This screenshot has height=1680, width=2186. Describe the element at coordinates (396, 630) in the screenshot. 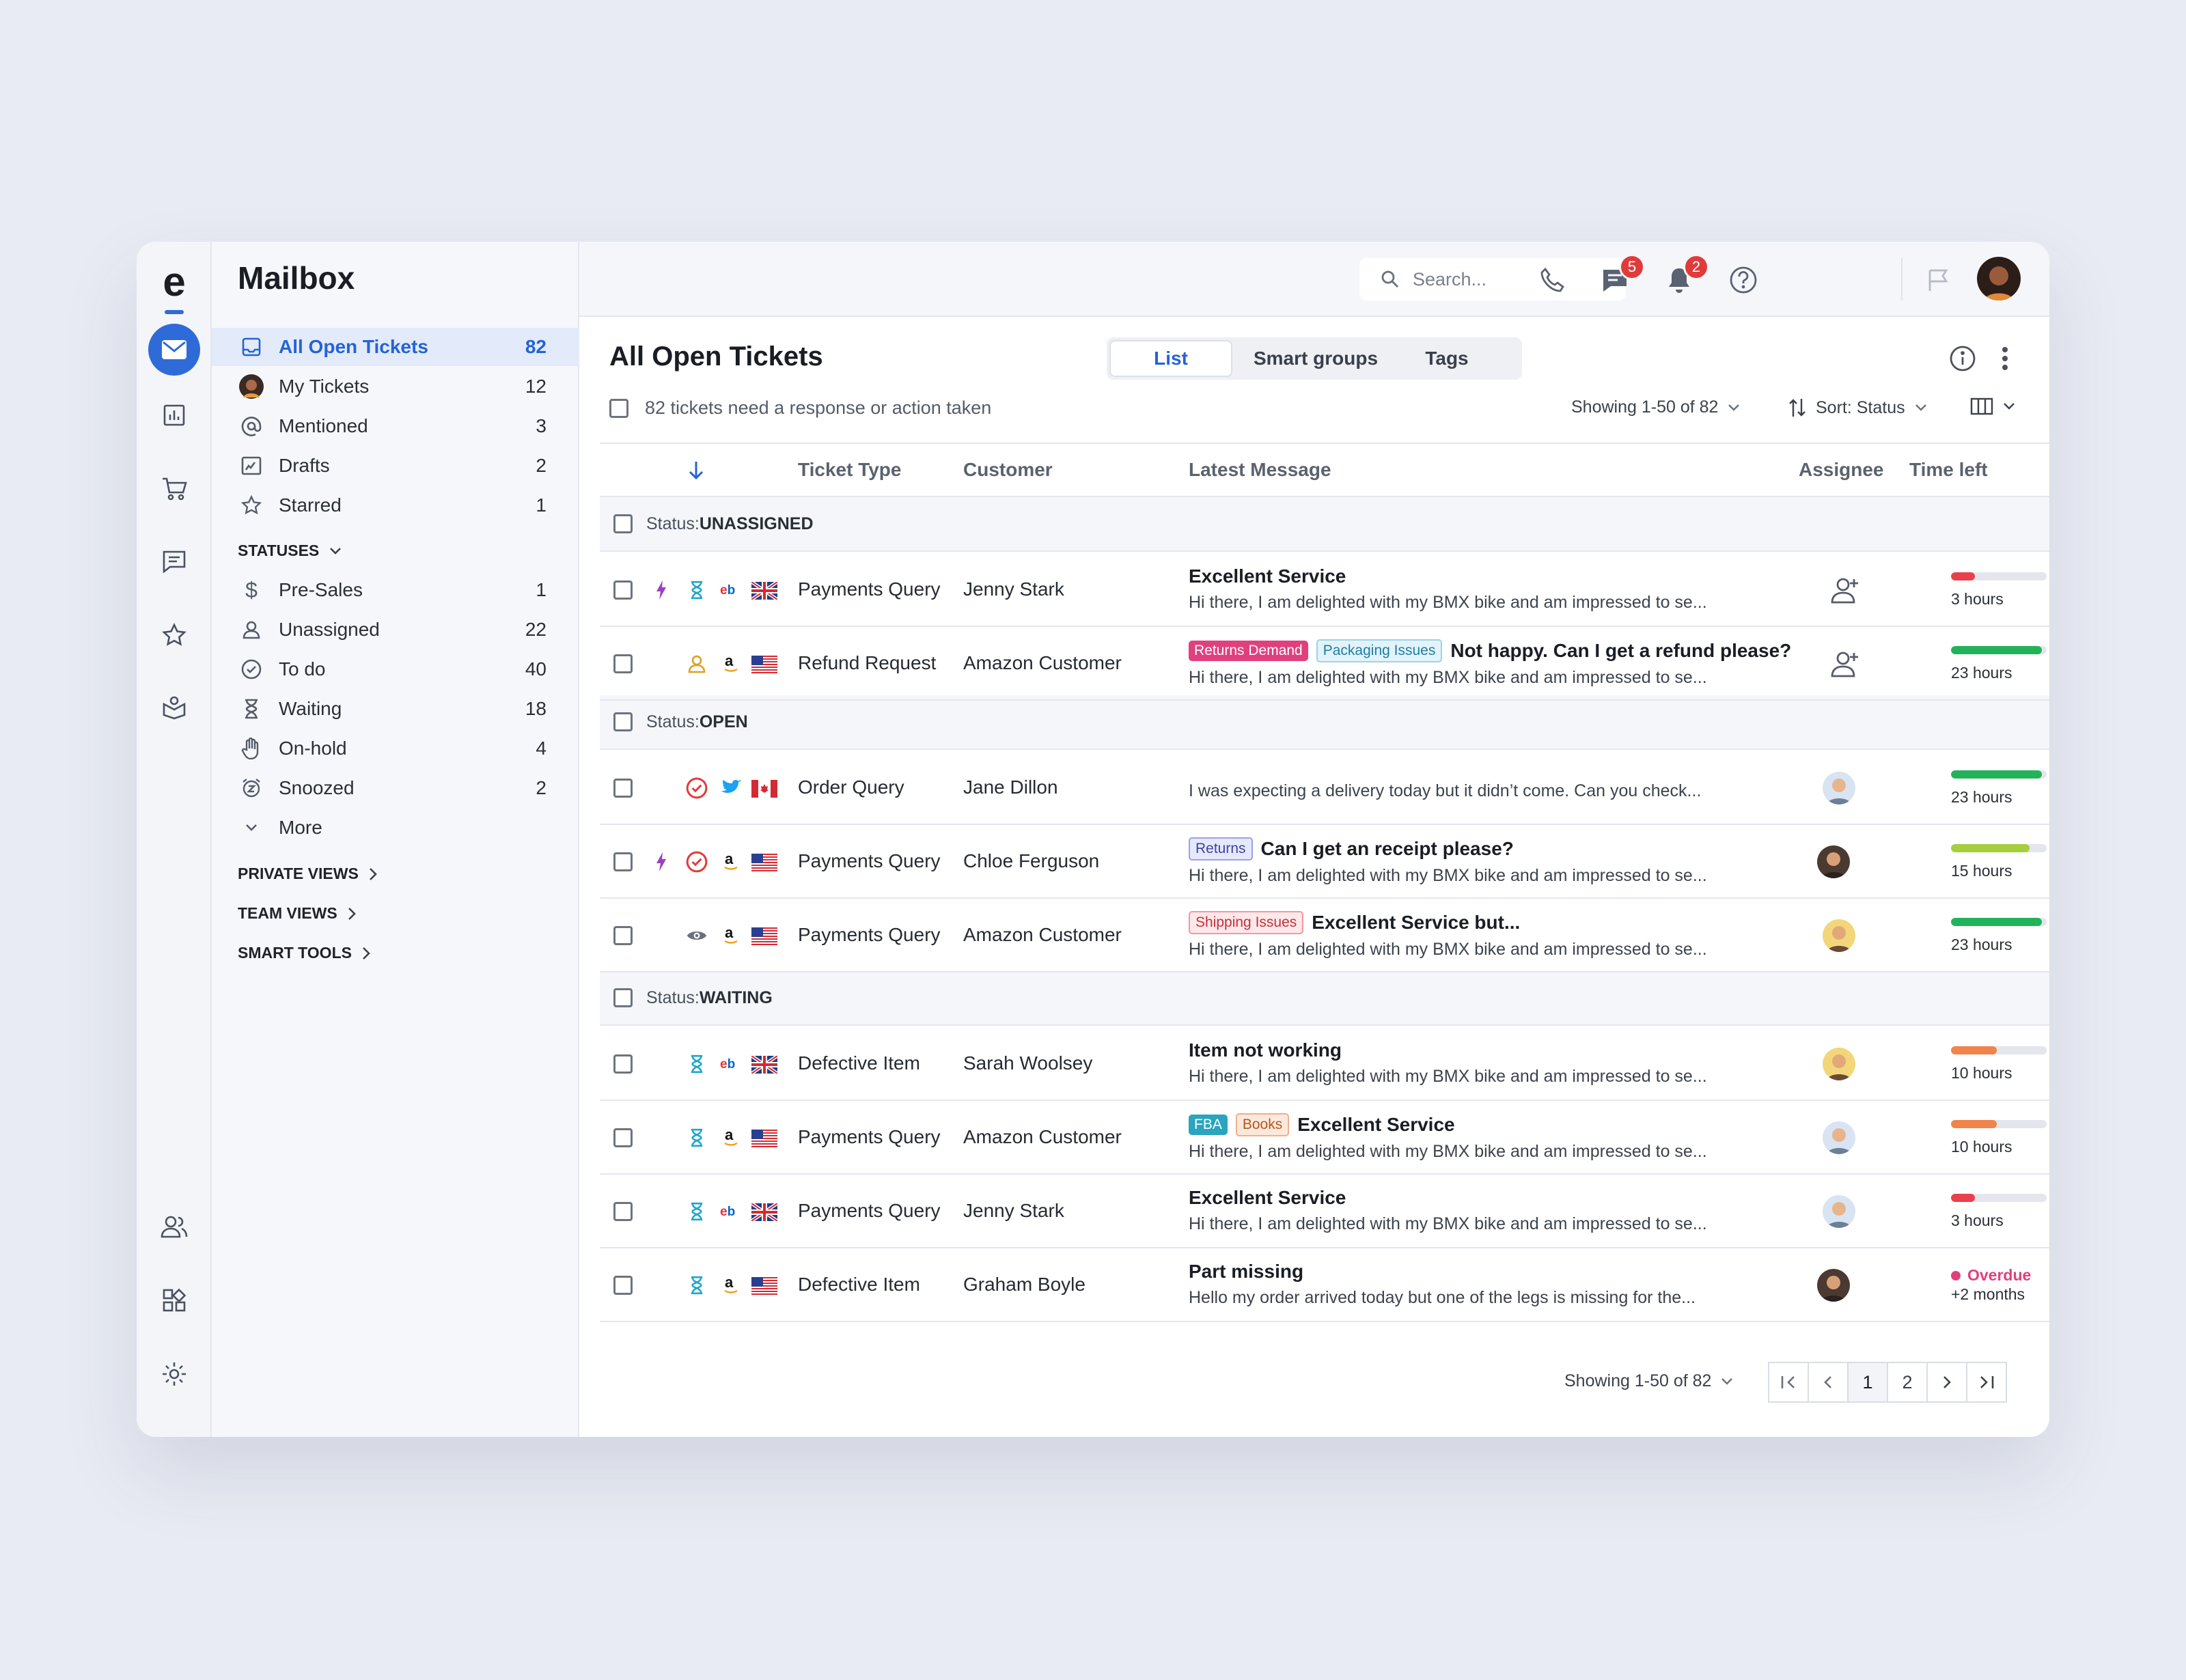

I see `status-item-unassigned: Unassigned 22` at that location.